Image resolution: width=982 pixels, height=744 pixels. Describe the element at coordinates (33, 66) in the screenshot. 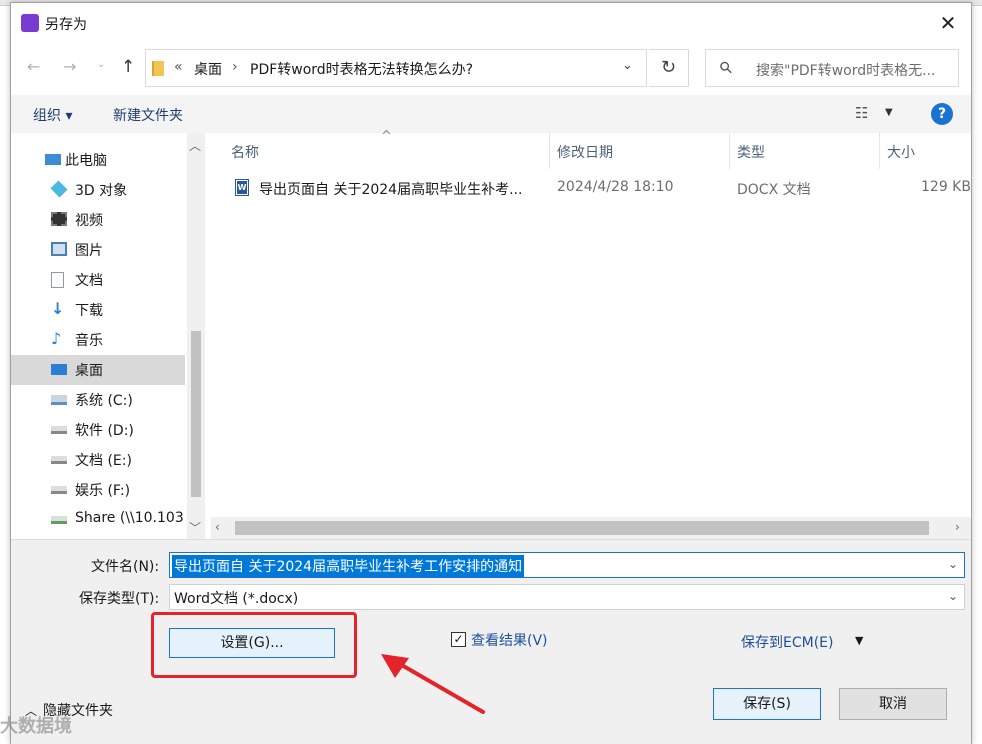

I see `back-arrow-icon: ←` at that location.